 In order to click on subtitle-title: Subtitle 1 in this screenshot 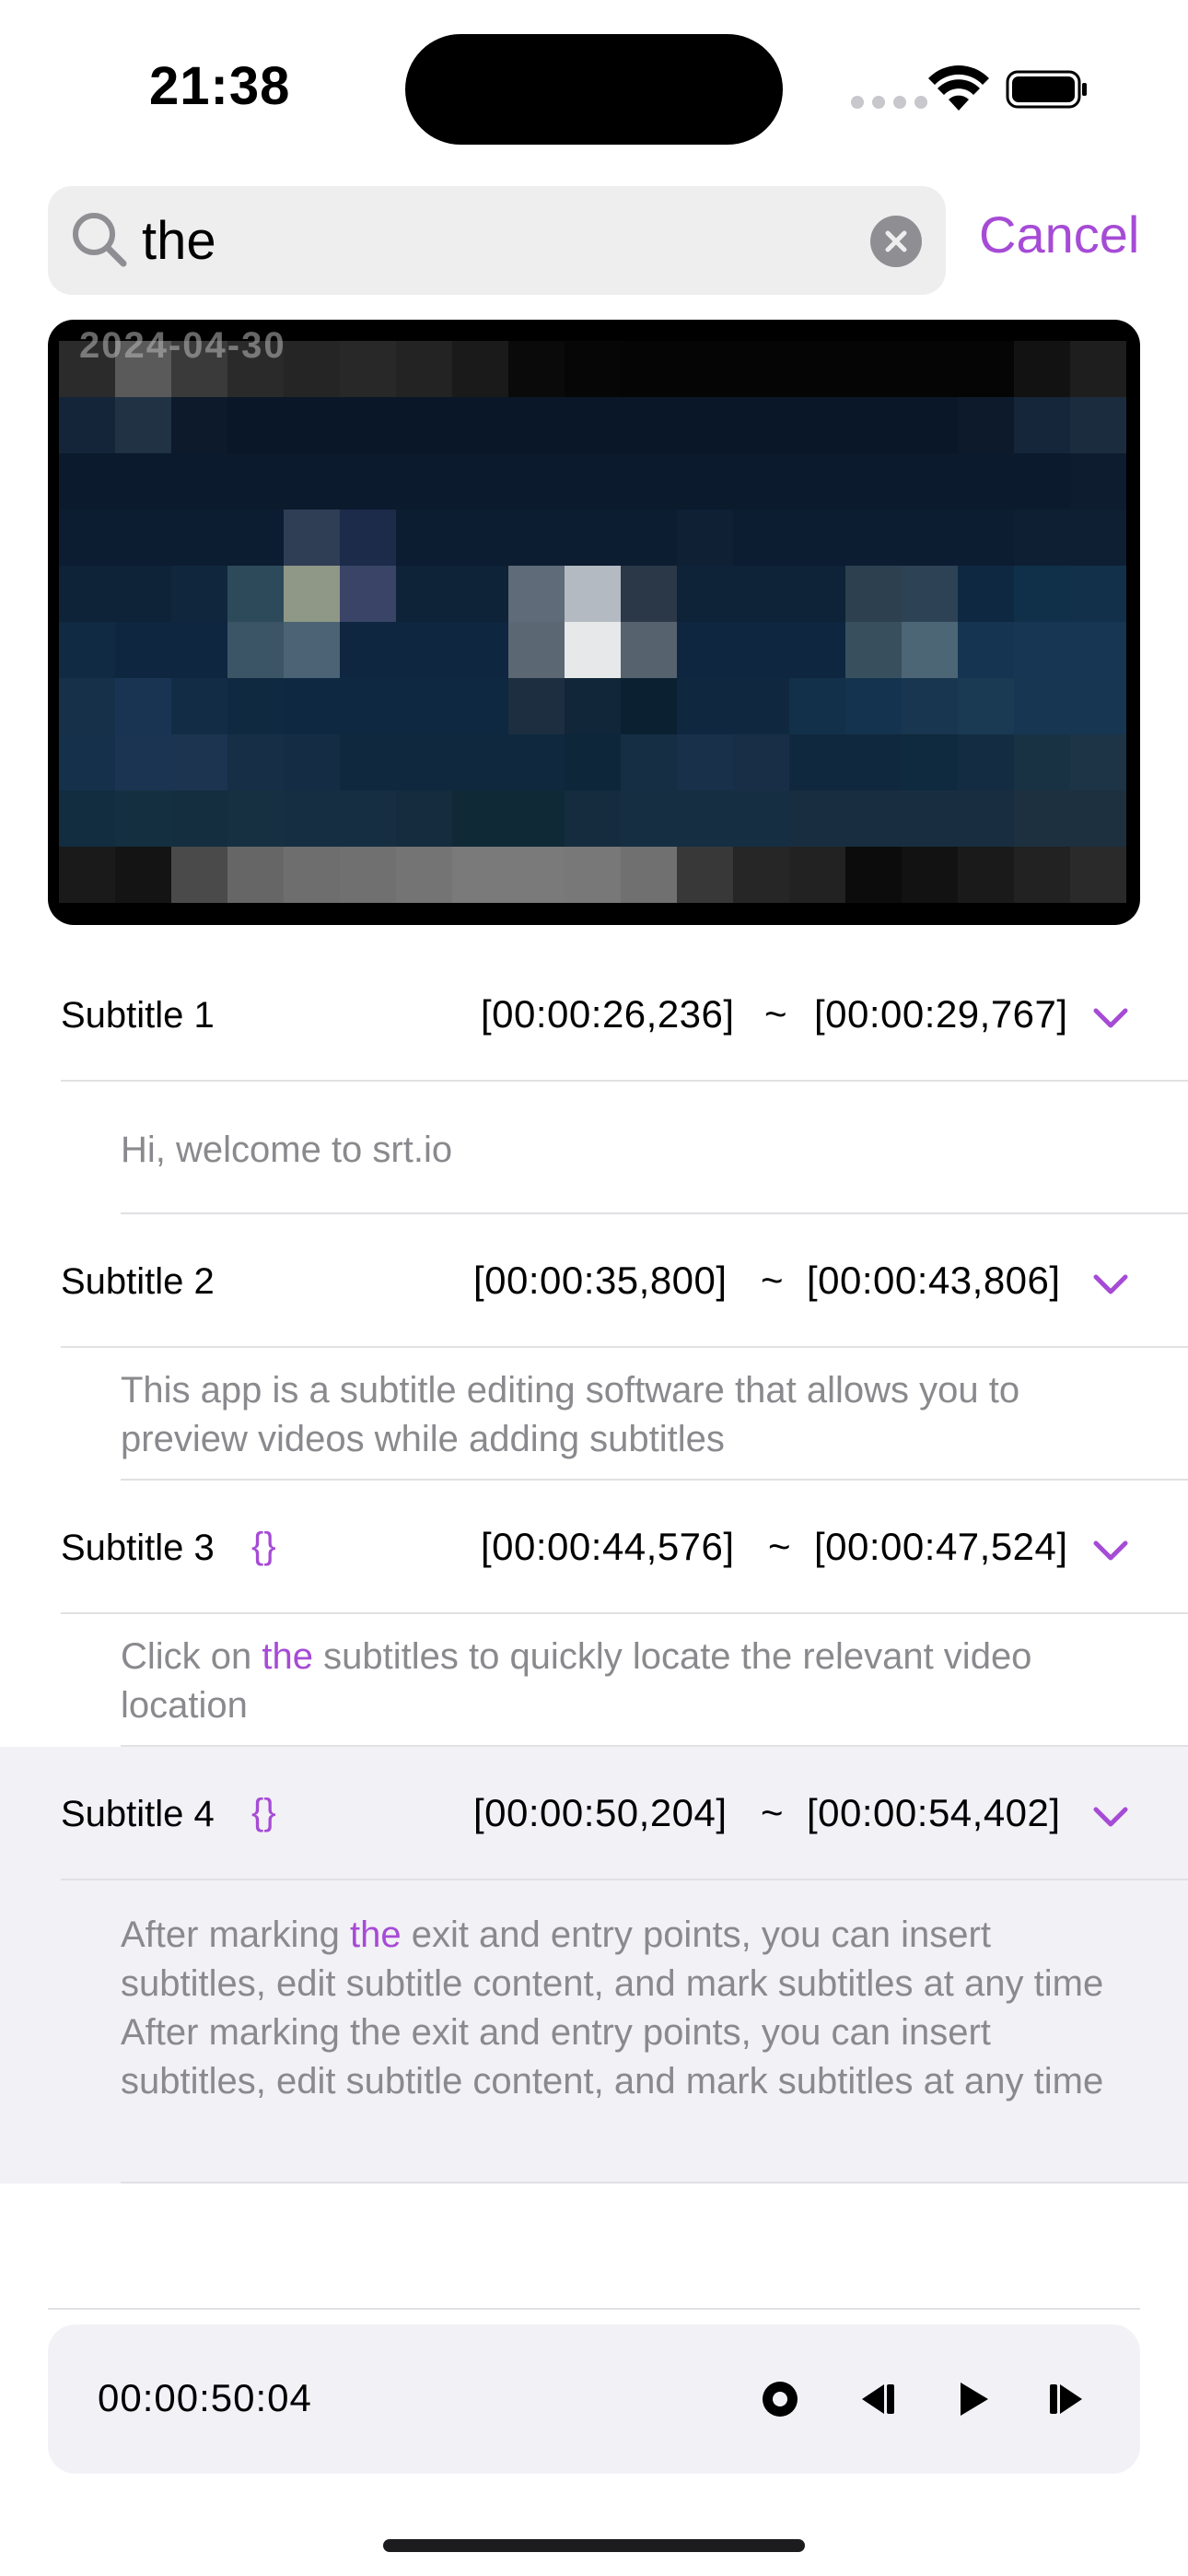, I will do `click(138, 1015)`.